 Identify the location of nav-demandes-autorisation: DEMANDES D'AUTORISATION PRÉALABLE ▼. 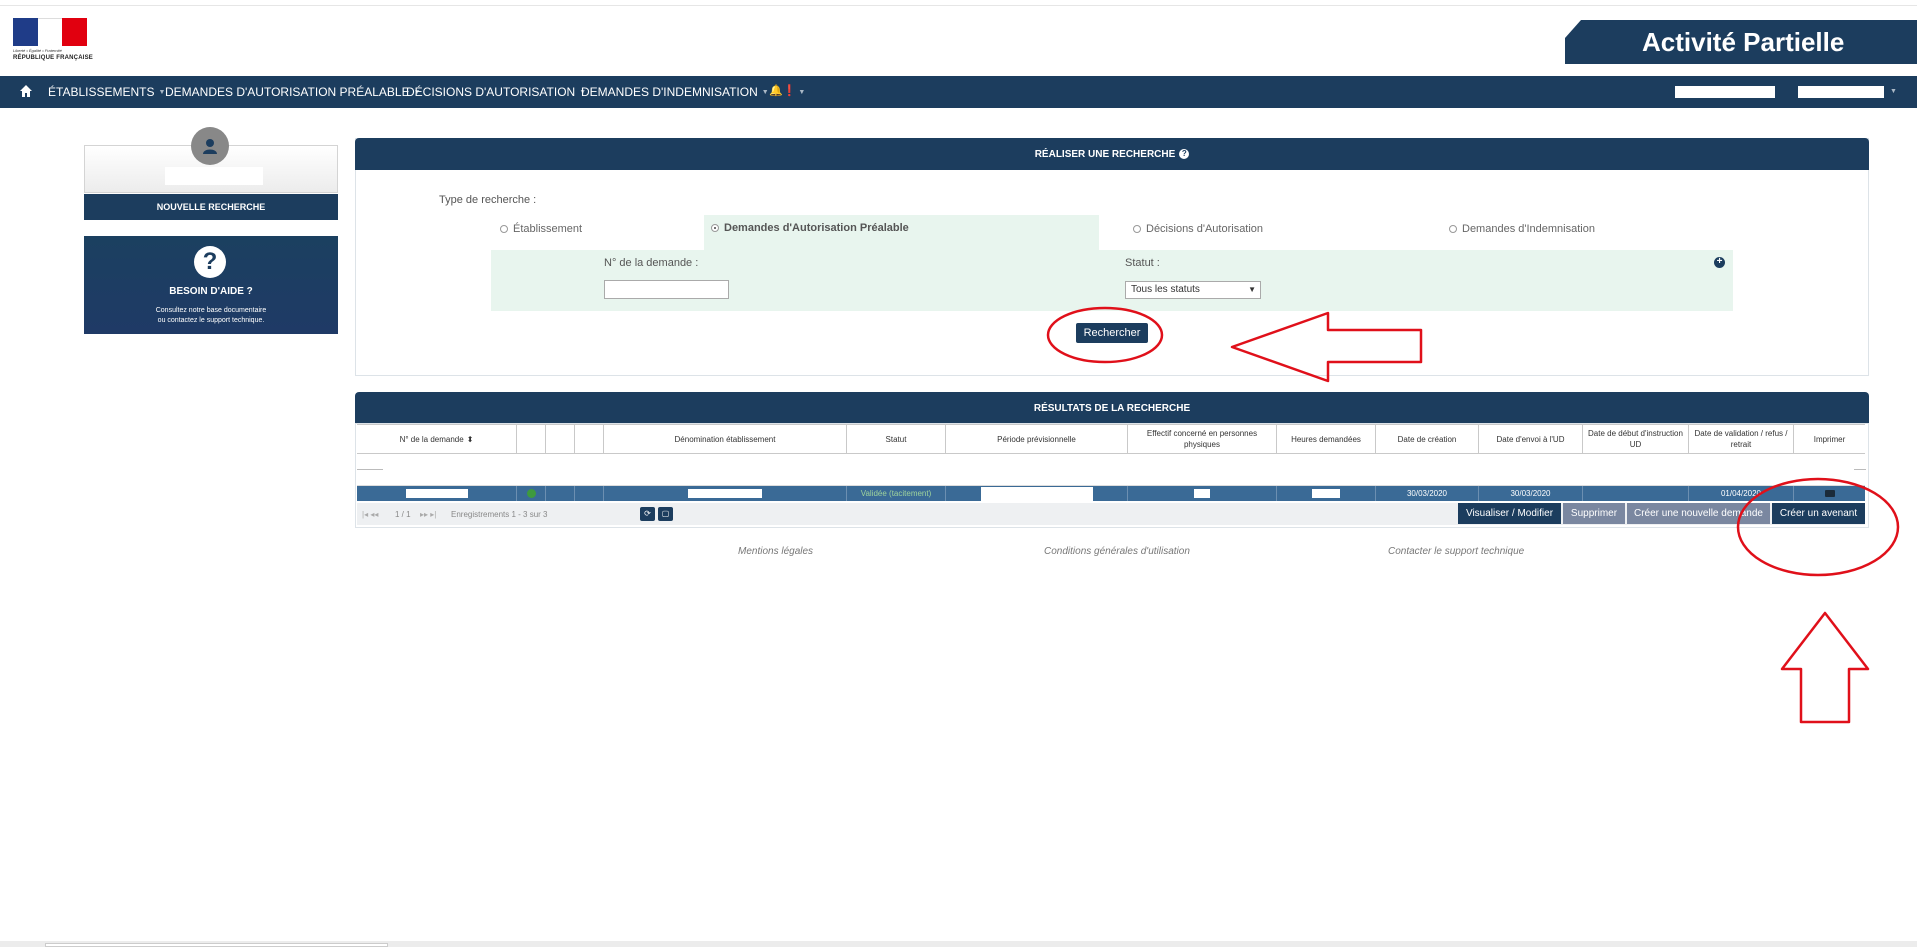
(293, 92).